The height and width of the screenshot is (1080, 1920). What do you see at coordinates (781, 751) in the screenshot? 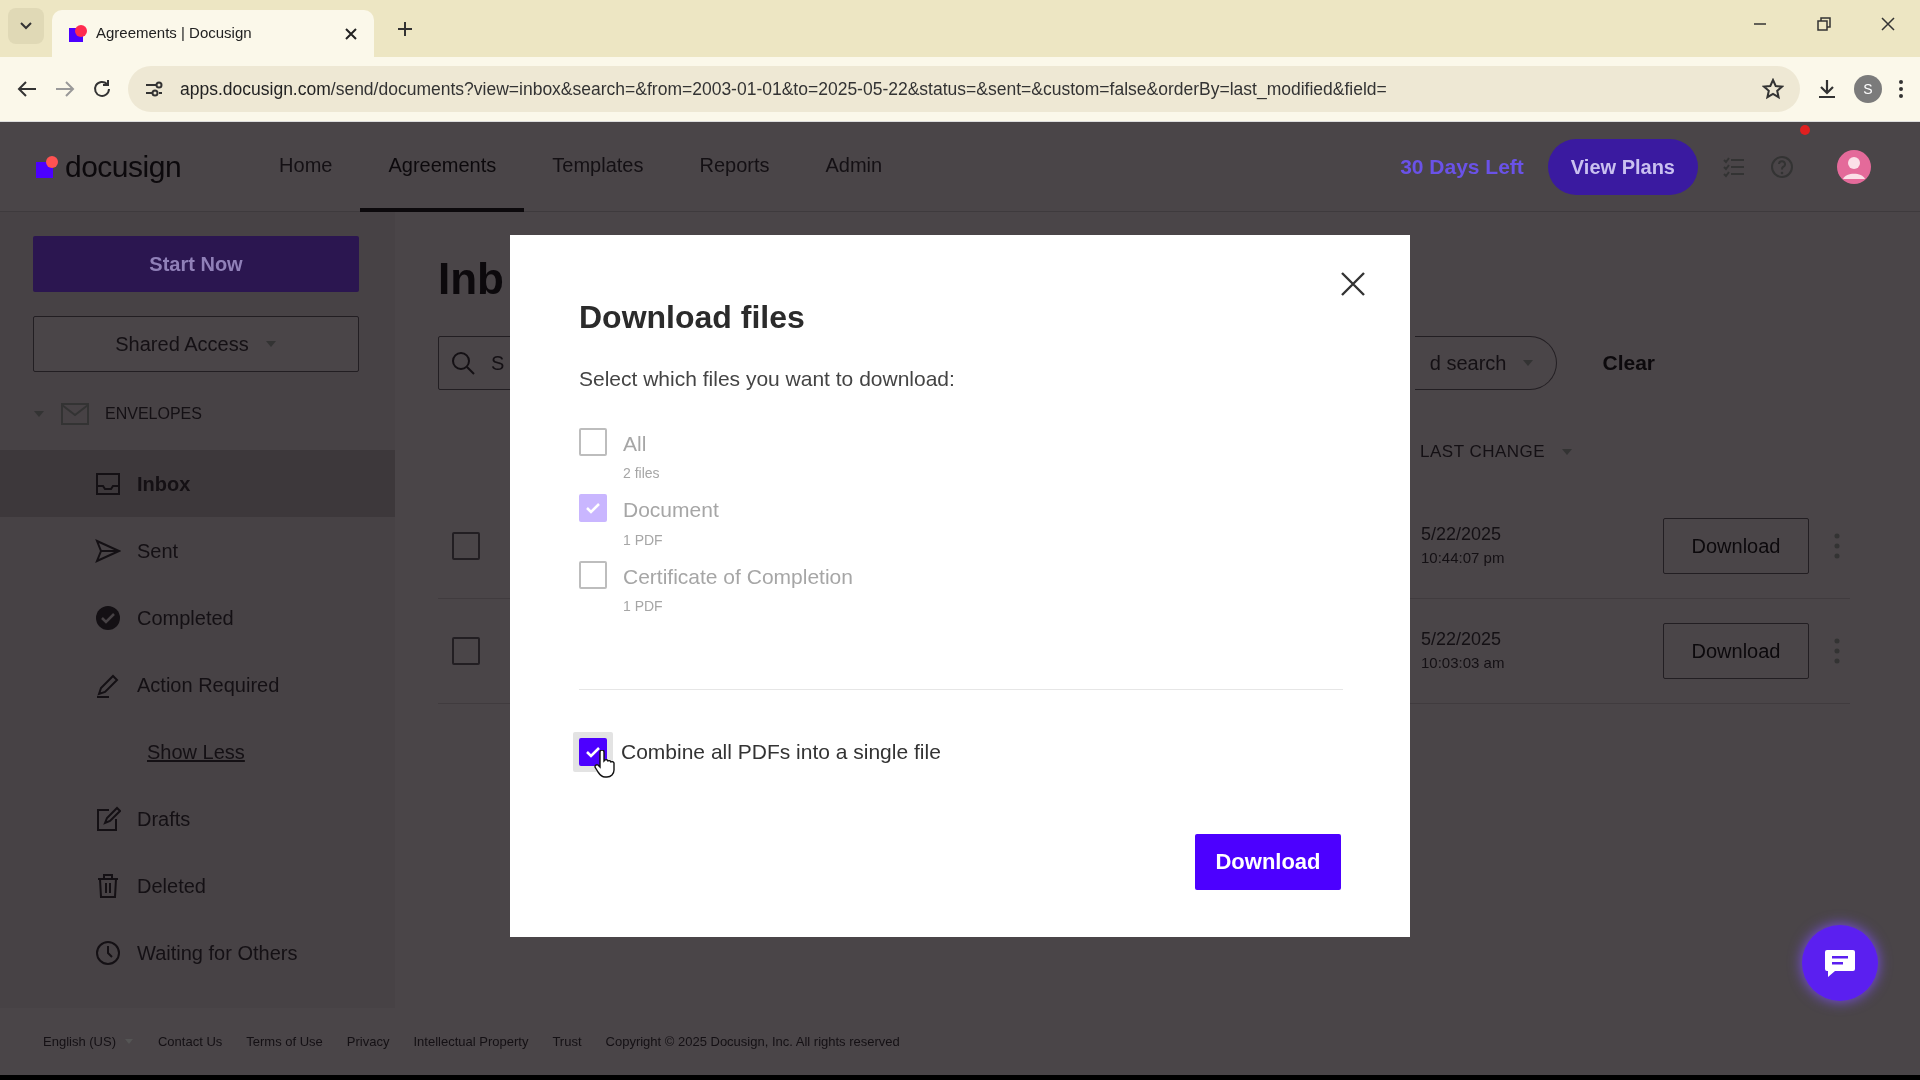
I see `combine-label: Combine all PDFs into a single file` at bounding box center [781, 751].